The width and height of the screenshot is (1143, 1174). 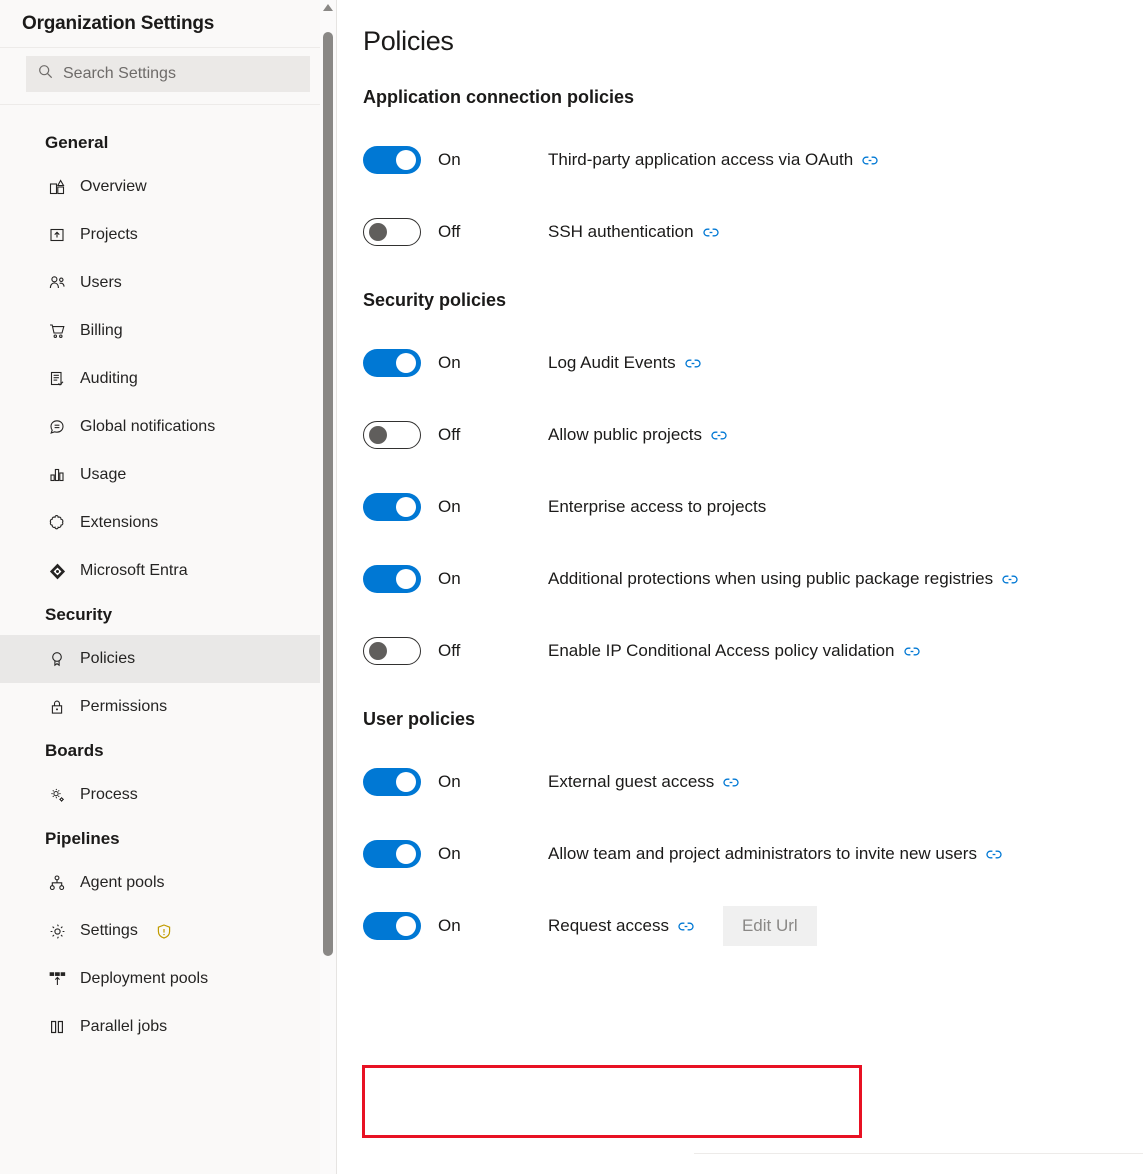 What do you see at coordinates (753, 435) in the screenshot?
I see `policy-row: Off Allow public projects` at bounding box center [753, 435].